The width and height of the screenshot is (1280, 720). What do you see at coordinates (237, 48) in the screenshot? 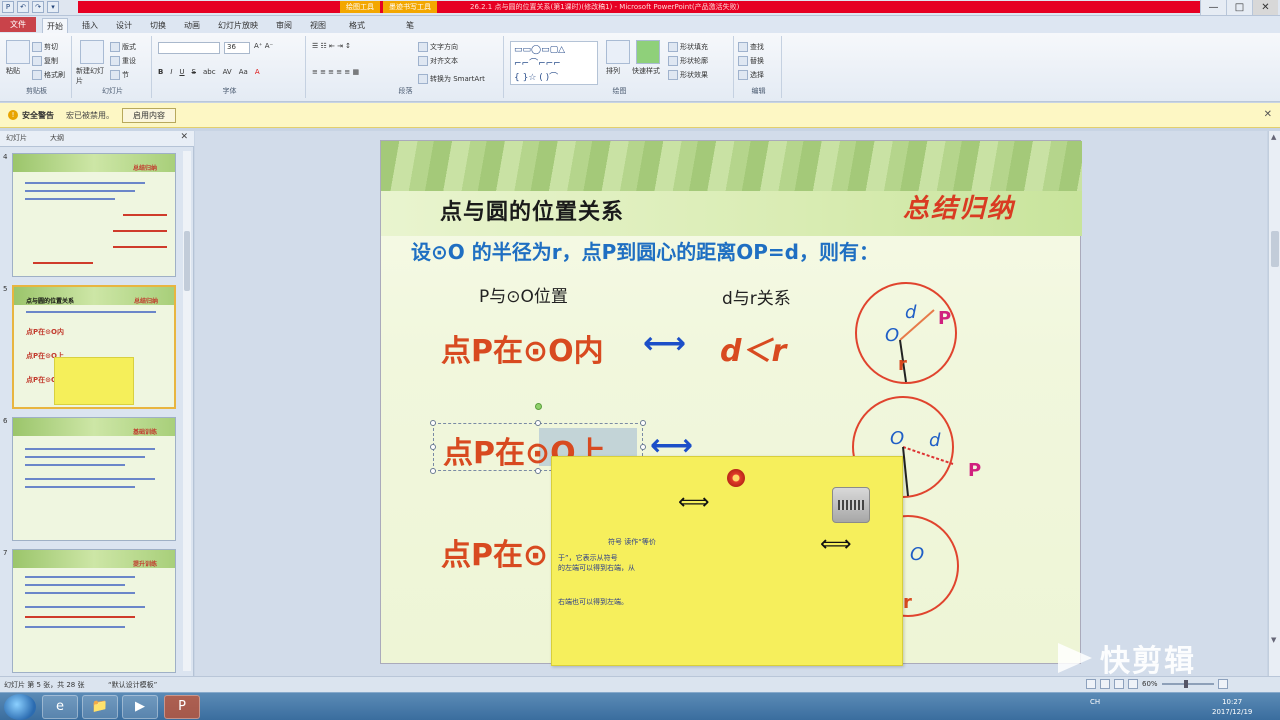
I see `font-size-select: 36` at bounding box center [237, 48].